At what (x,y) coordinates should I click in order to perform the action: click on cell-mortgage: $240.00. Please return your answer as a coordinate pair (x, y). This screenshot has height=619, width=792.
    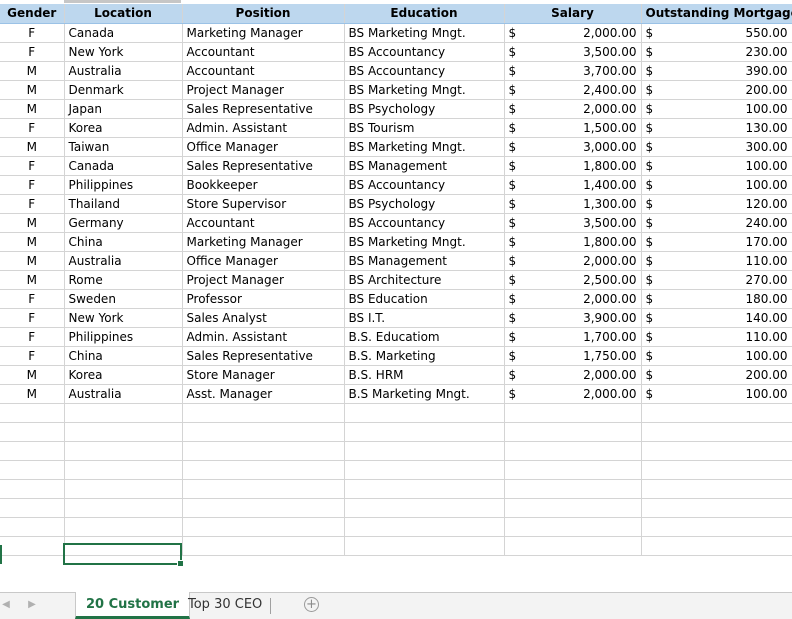
    Looking at the image, I should click on (716, 223).